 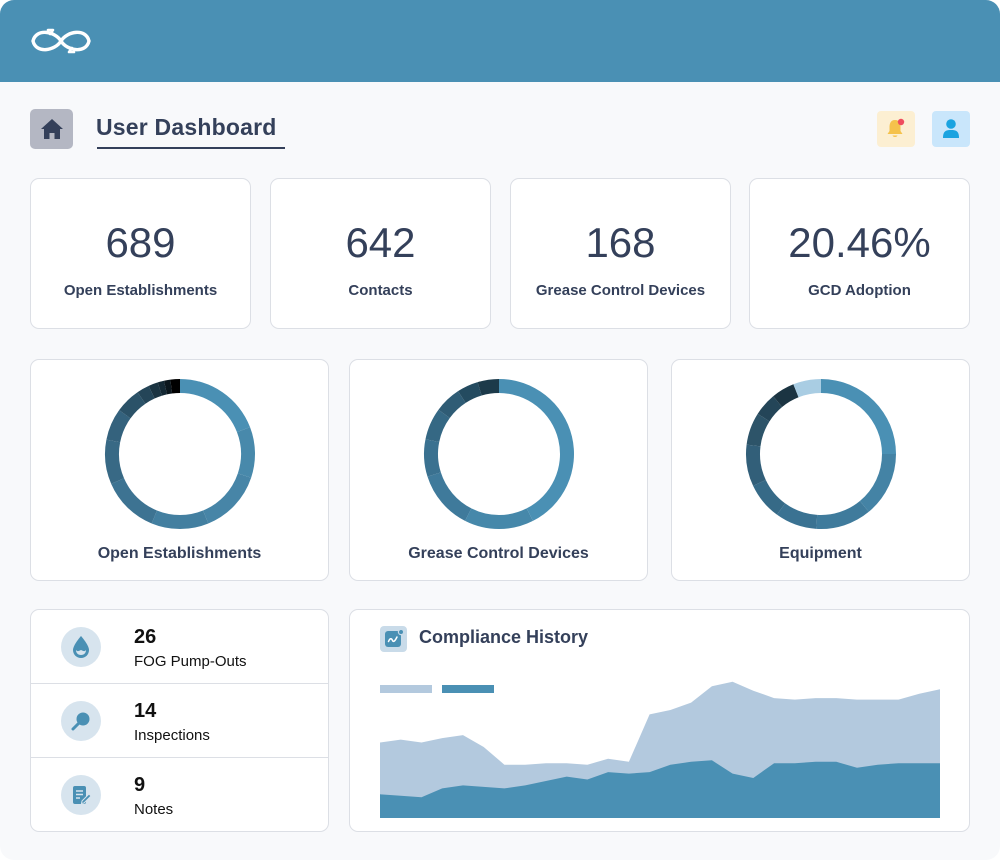 I want to click on user-icon, so click(x=951, y=128).